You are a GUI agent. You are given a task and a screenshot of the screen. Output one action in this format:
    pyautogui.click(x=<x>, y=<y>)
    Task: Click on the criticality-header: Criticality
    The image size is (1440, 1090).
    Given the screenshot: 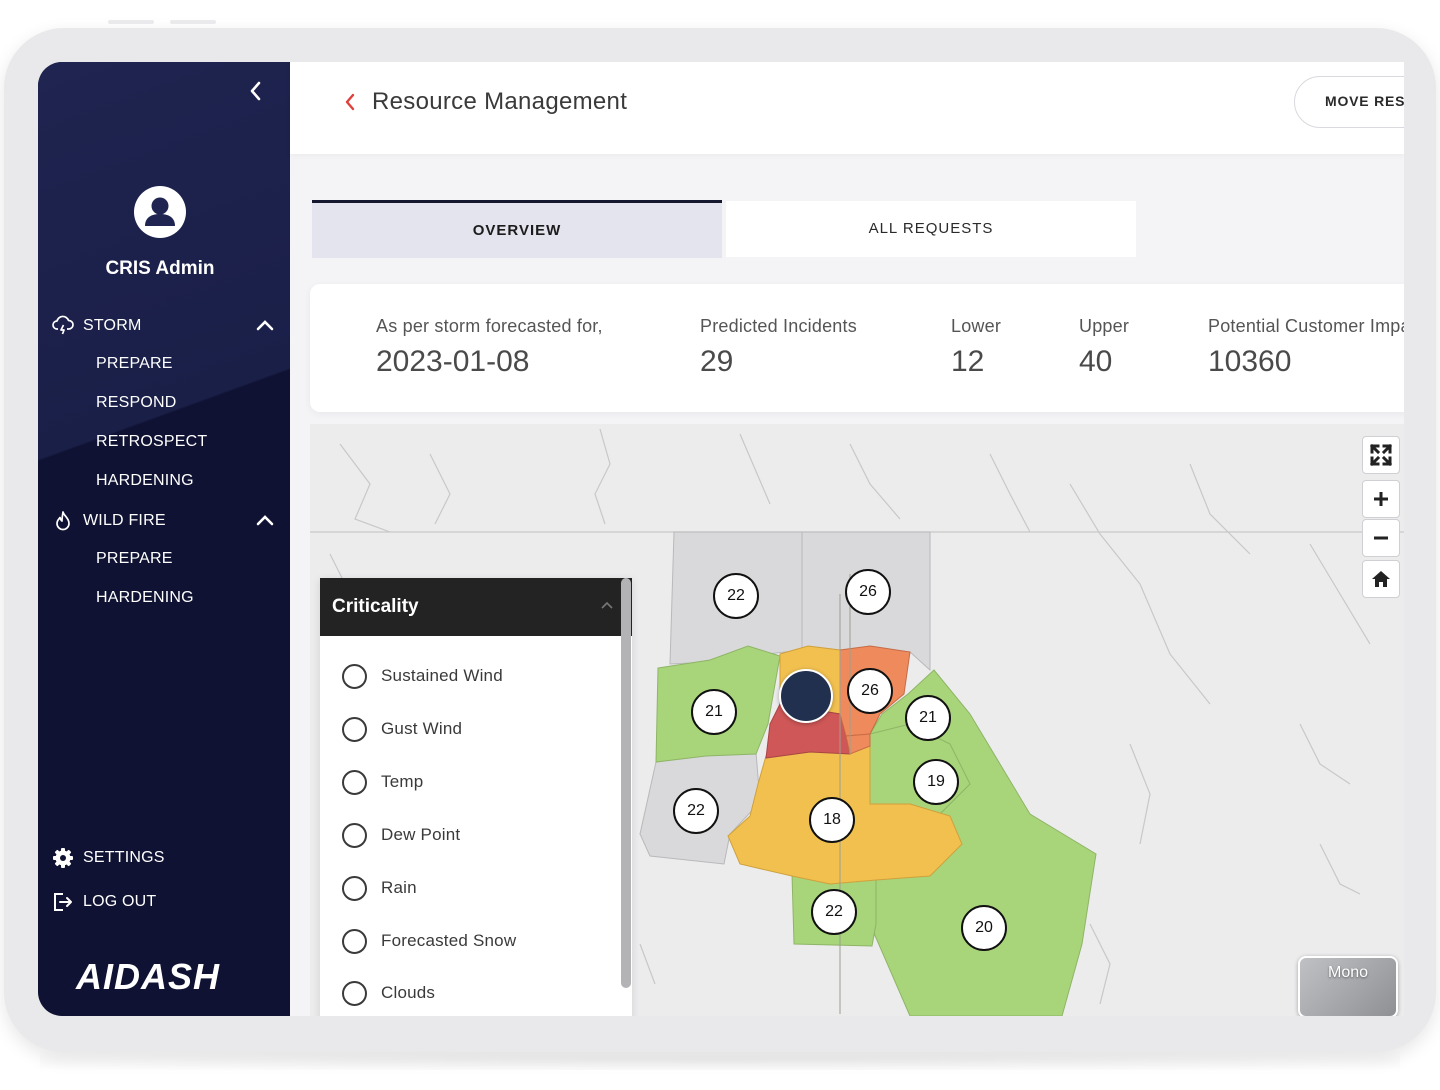 What is the action you would take?
    pyautogui.click(x=476, y=607)
    